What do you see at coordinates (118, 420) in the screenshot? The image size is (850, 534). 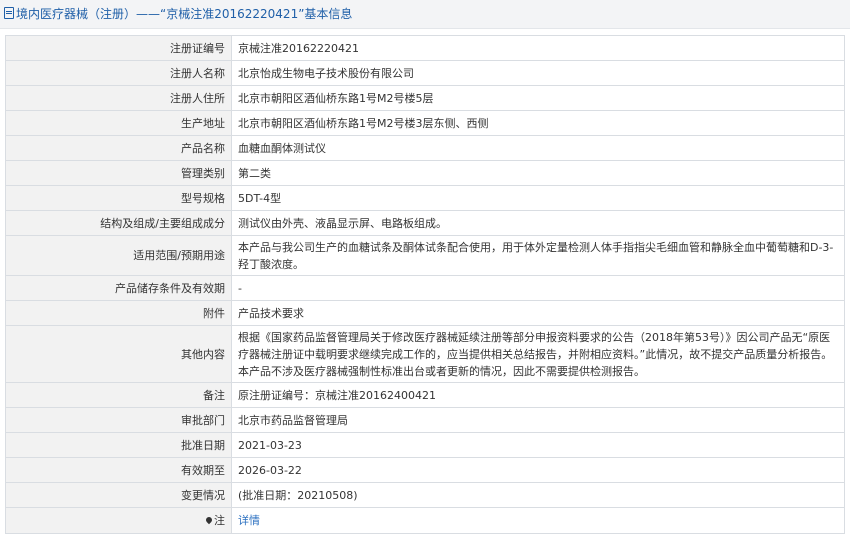 I see `row-label: 审批部门` at bounding box center [118, 420].